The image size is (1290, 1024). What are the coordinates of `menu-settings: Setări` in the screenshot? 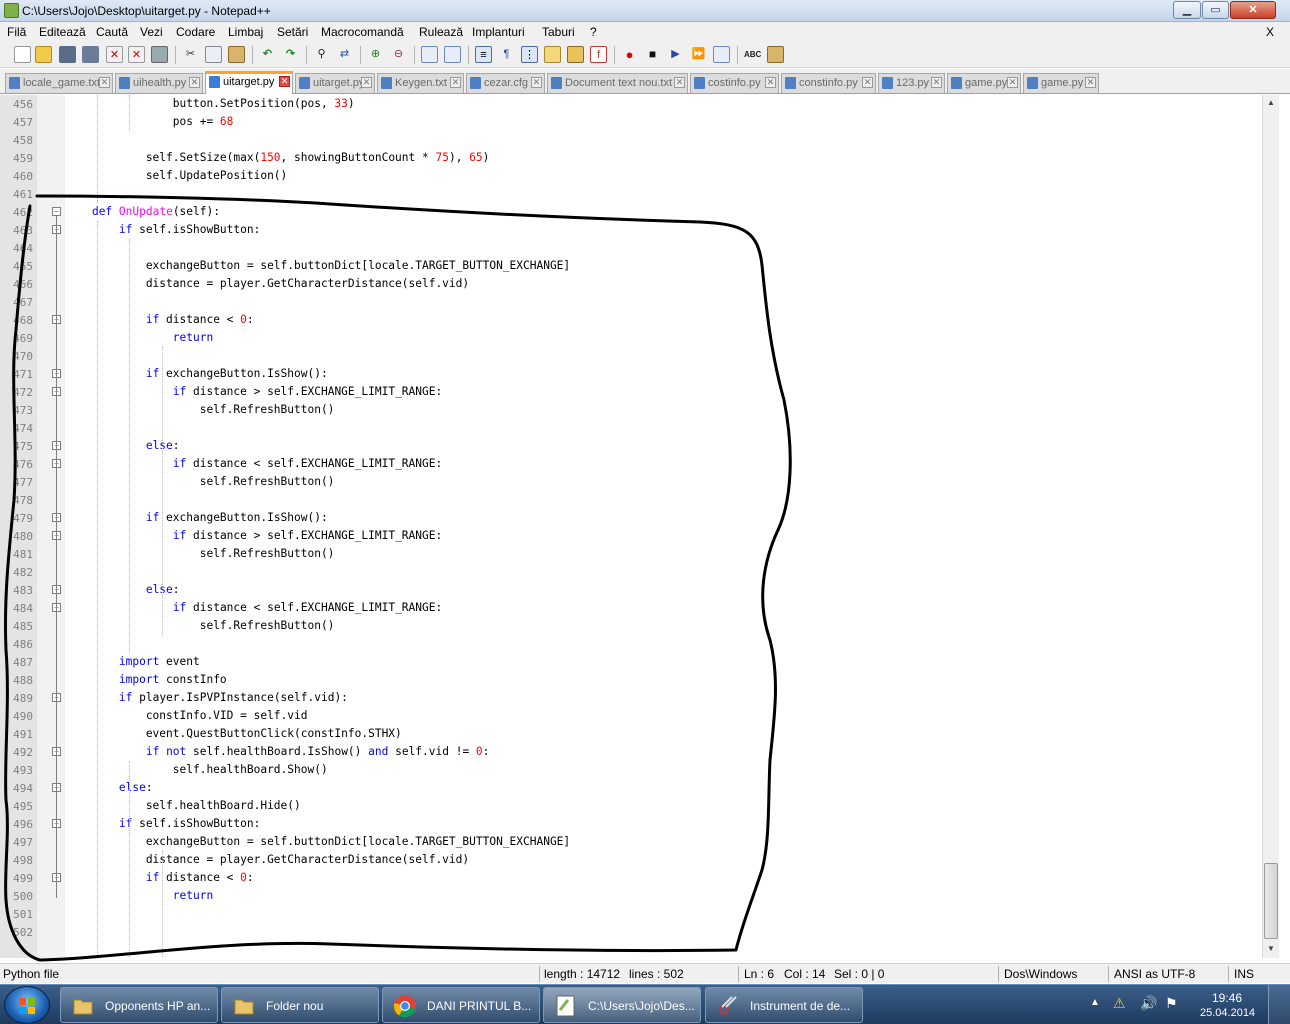 It's located at (292, 32).